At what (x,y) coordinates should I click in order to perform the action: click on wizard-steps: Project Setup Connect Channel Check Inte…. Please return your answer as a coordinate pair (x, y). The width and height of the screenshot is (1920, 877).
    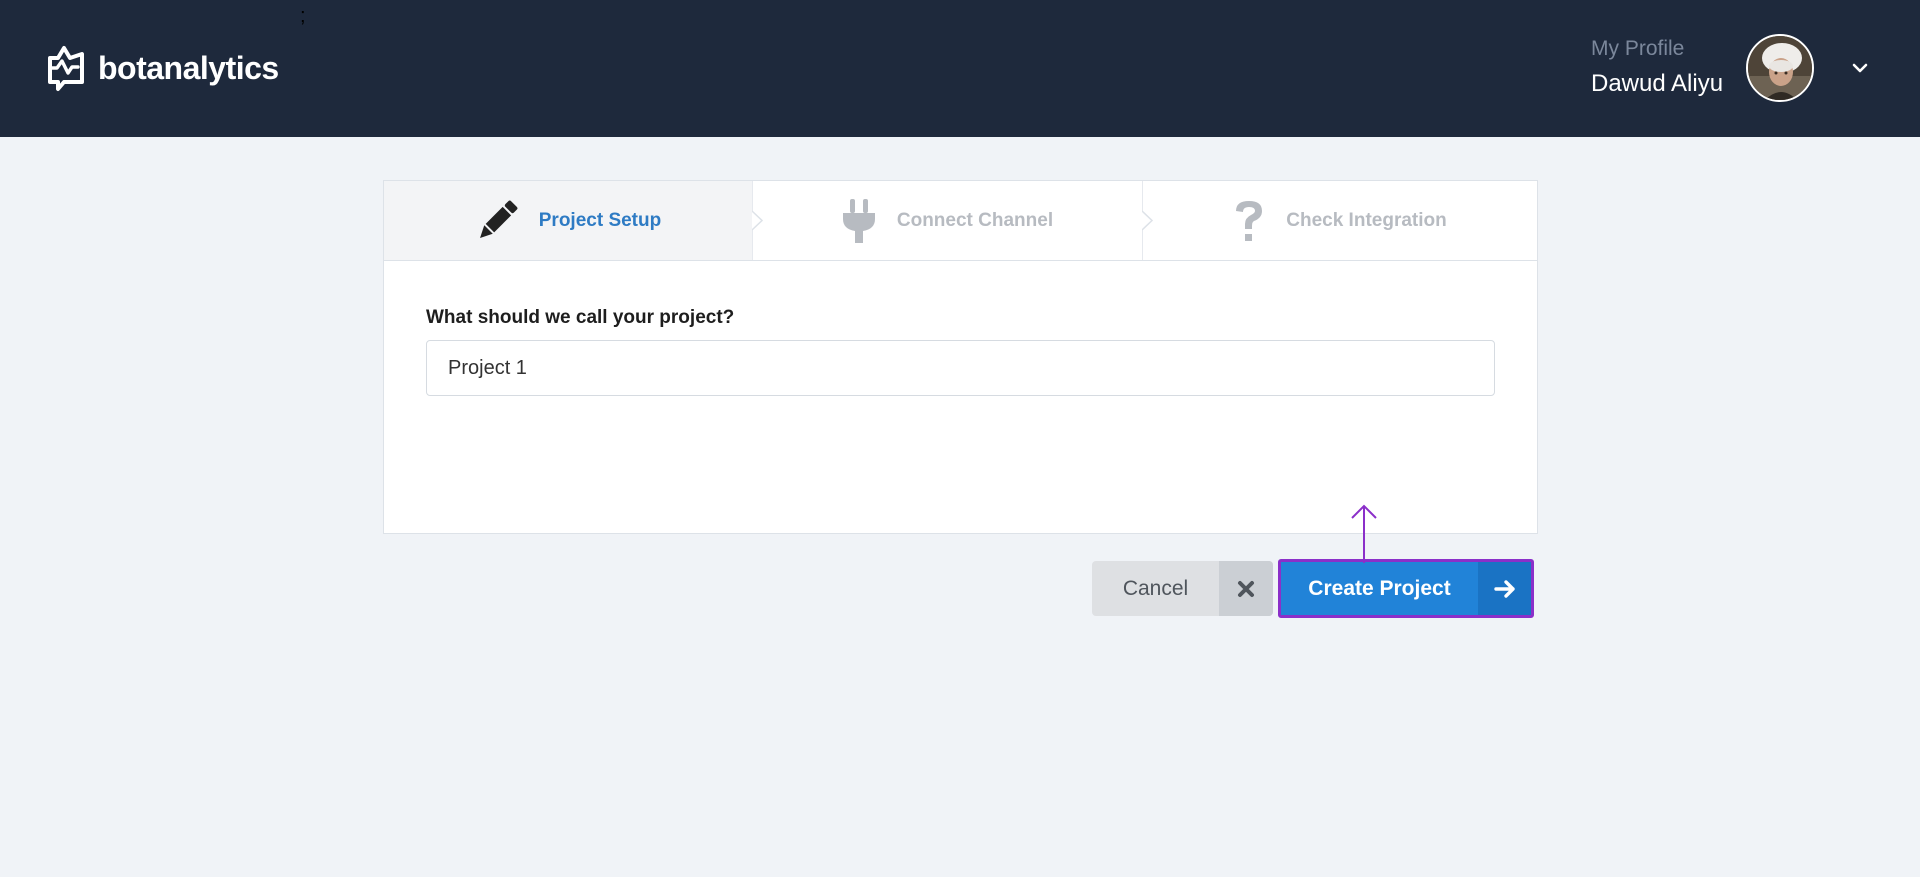
    Looking at the image, I should click on (960, 221).